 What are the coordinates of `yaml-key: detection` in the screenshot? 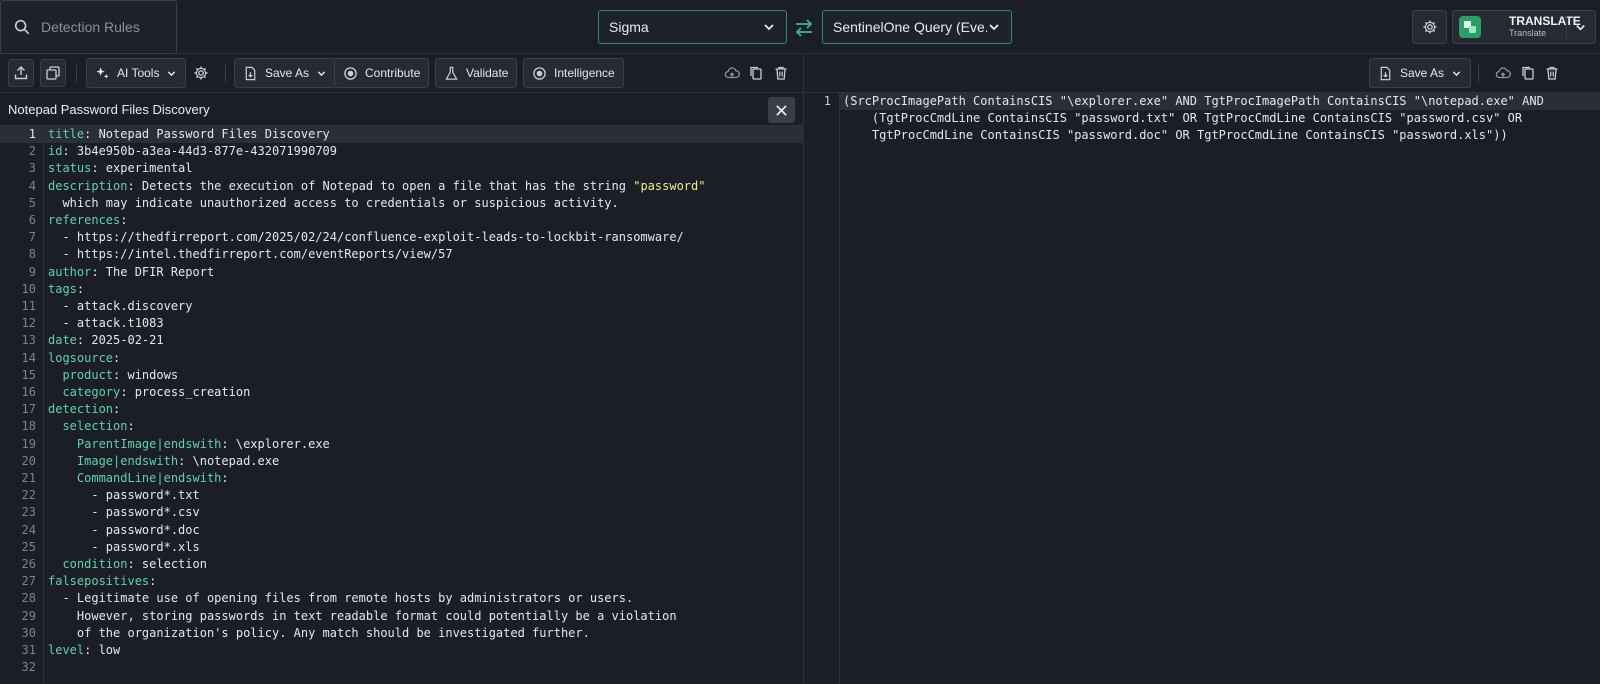 It's located at (81, 409).